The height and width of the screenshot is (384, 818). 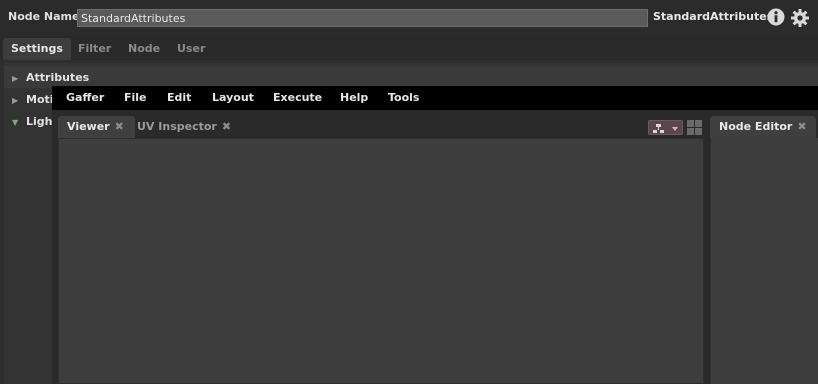 What do you see at coordinates (411, 77) in the screenshot?
I see `section-row-highlight` at bounding box center [411, 77].